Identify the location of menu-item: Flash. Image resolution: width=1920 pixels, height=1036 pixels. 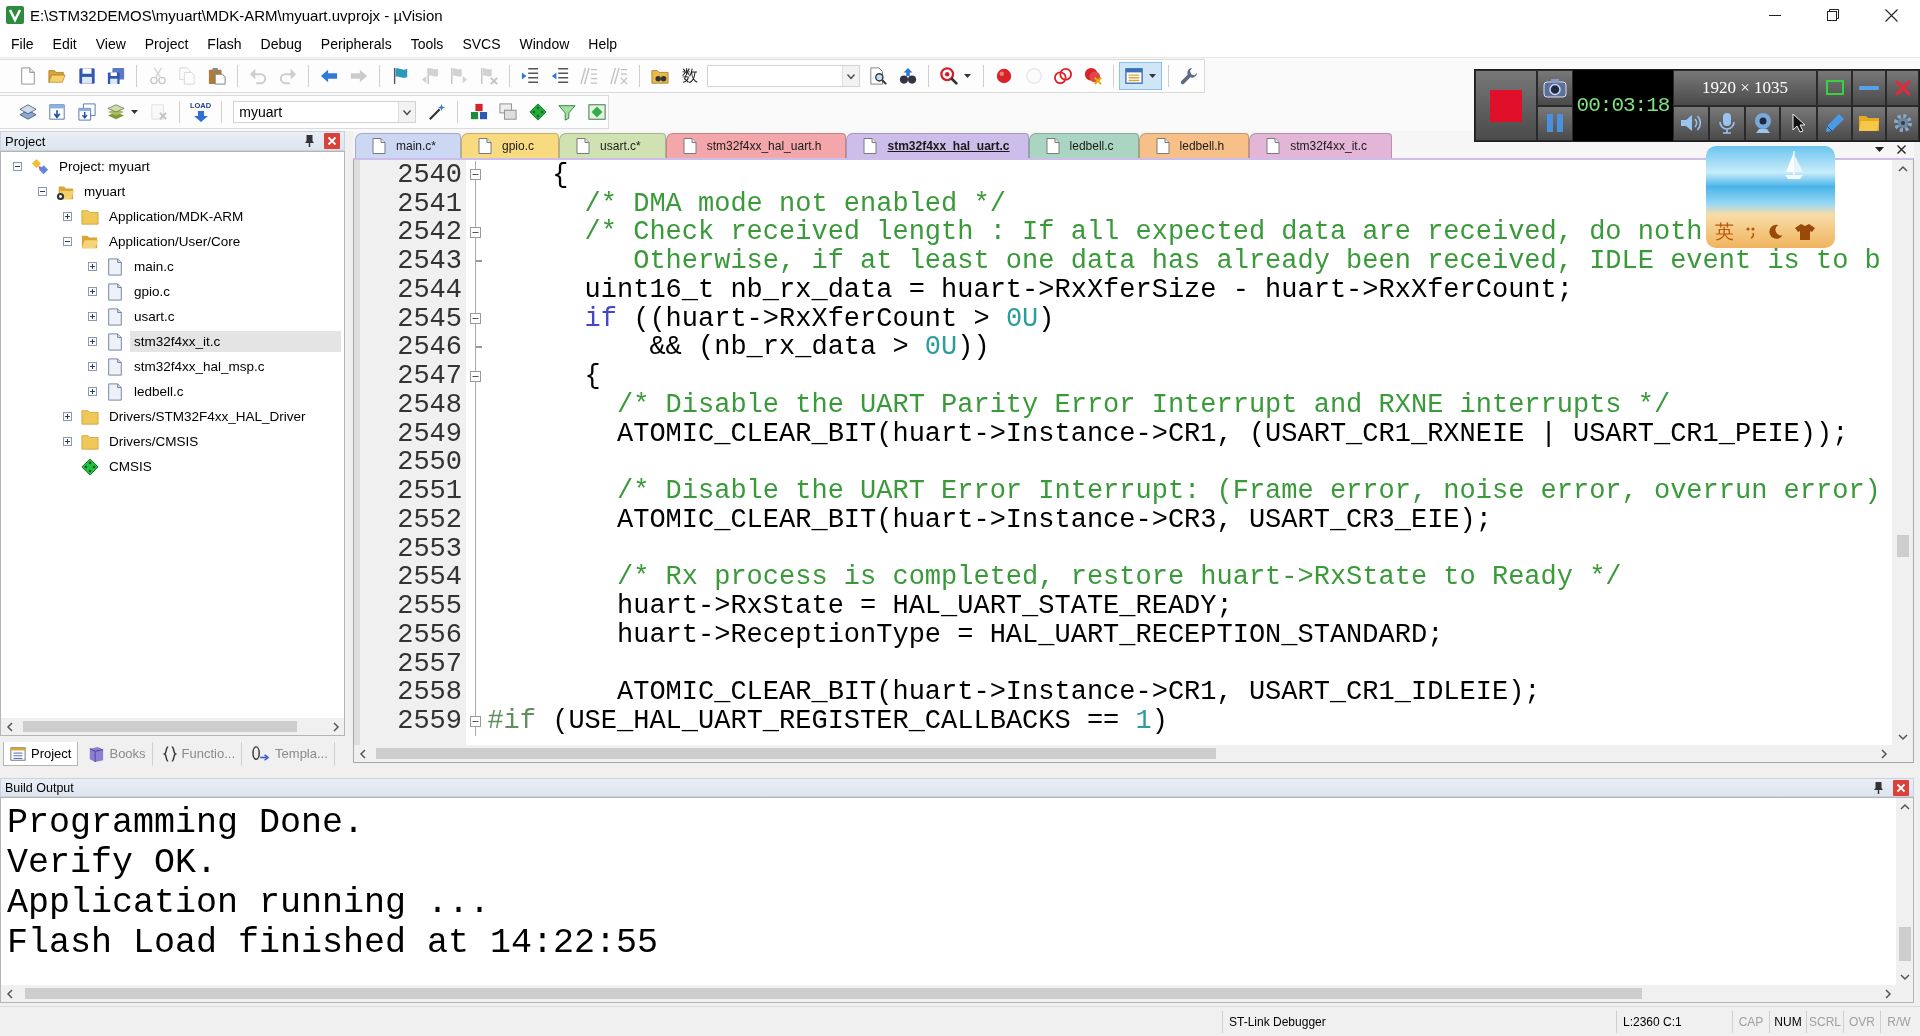
(224, 43).